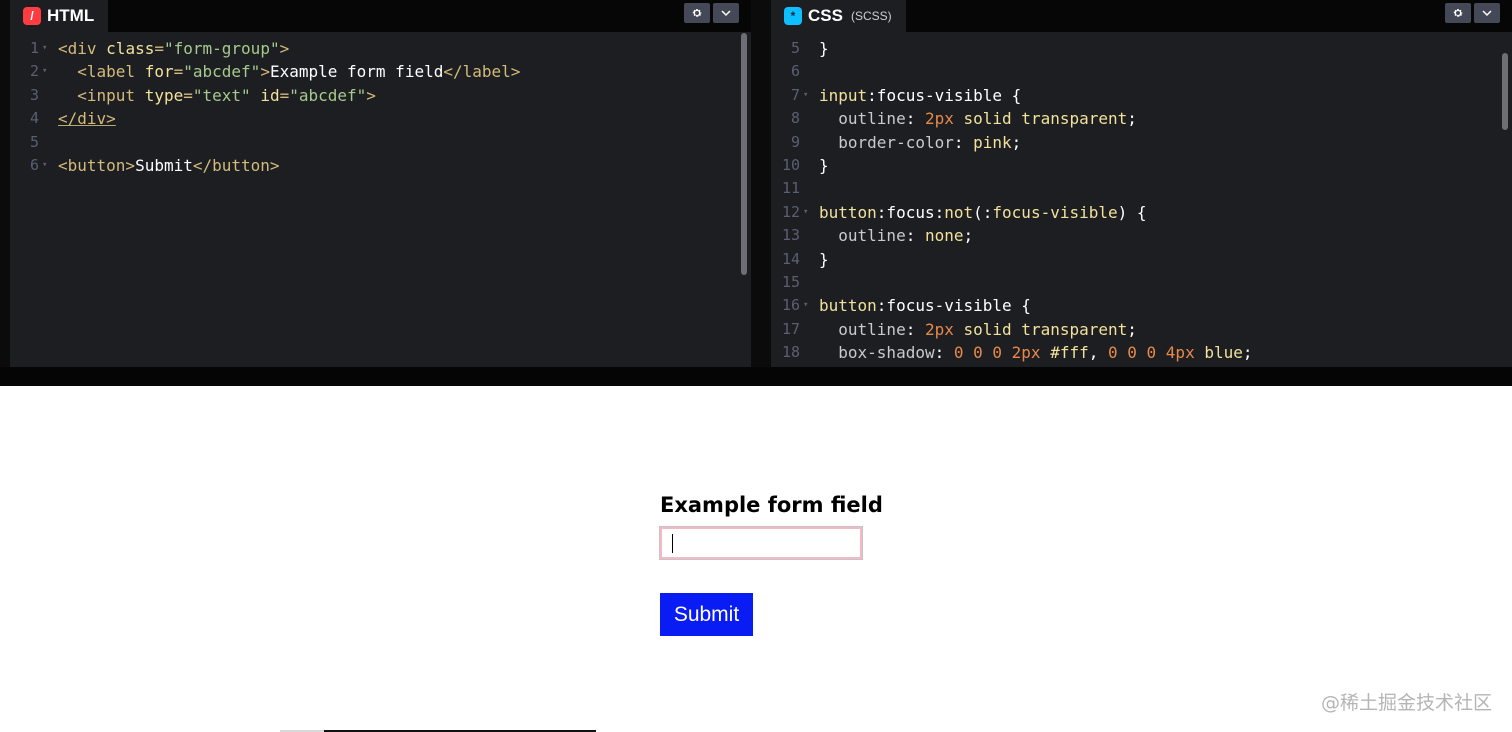  What do you see at coordinates (795, 118) in the screenshot?
I see `line-number: 8` at bounding box center [795, 118].